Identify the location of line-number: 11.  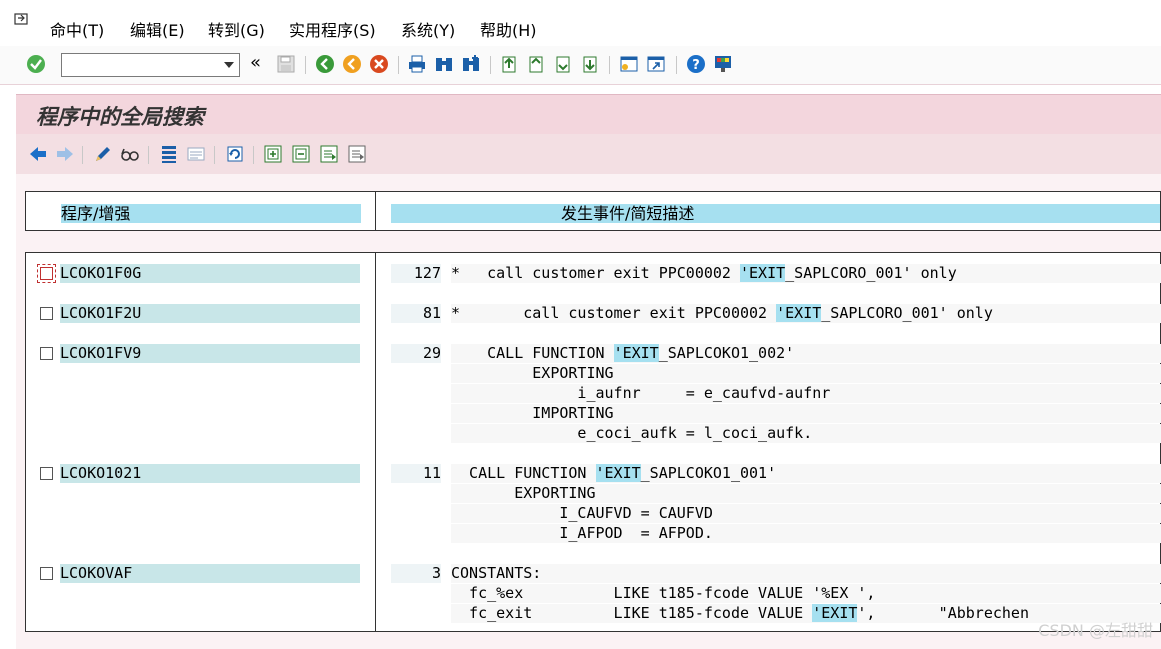
(416, 473).